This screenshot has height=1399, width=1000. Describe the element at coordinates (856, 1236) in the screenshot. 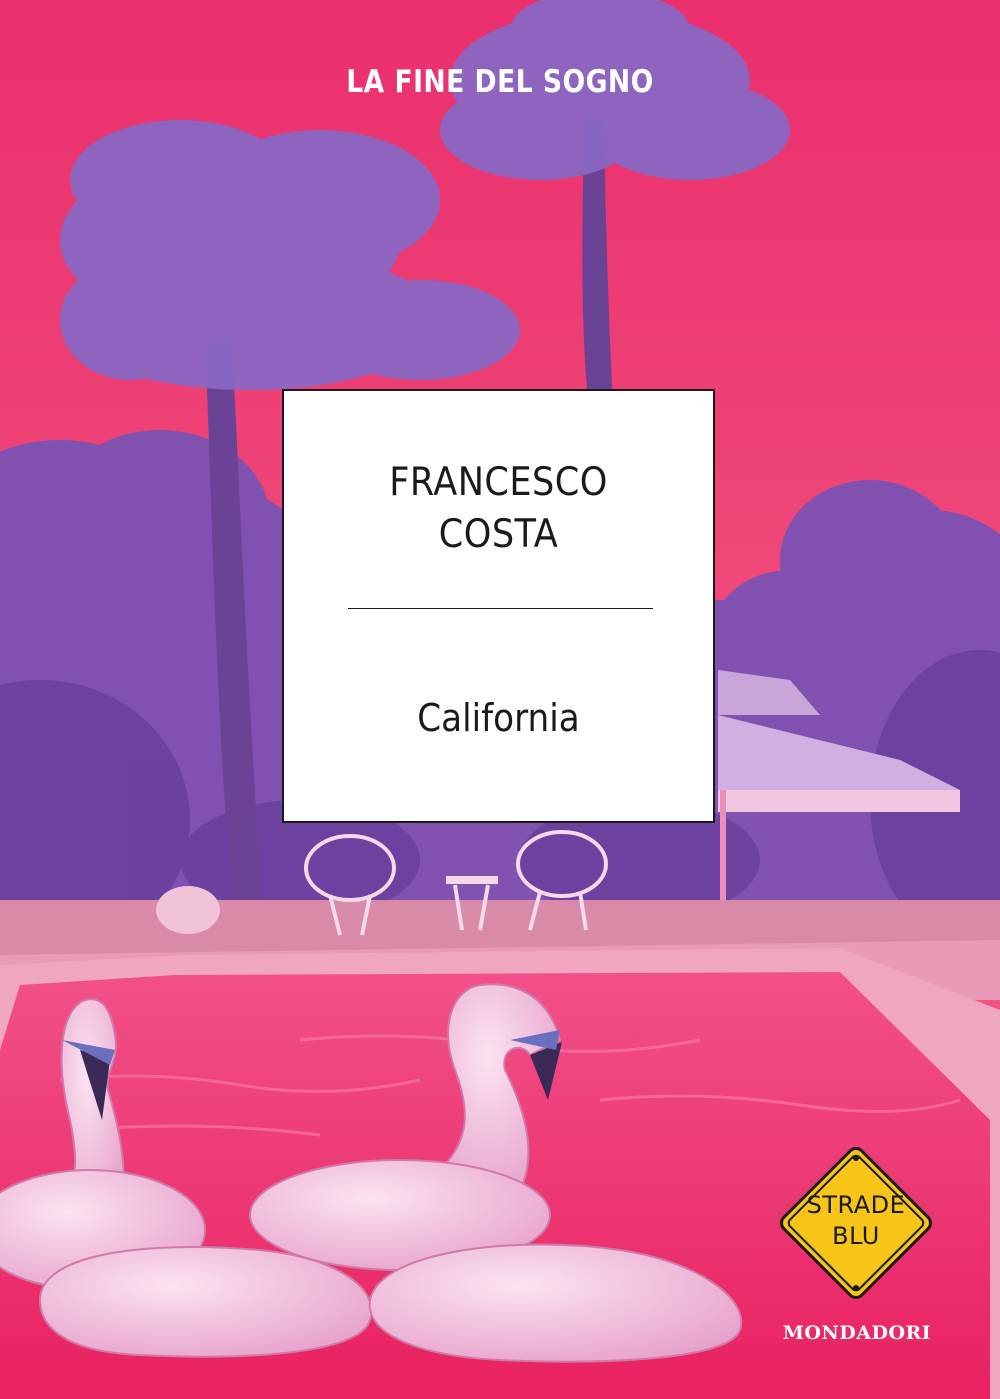

I see `collection-line-2: BLU` at that location.